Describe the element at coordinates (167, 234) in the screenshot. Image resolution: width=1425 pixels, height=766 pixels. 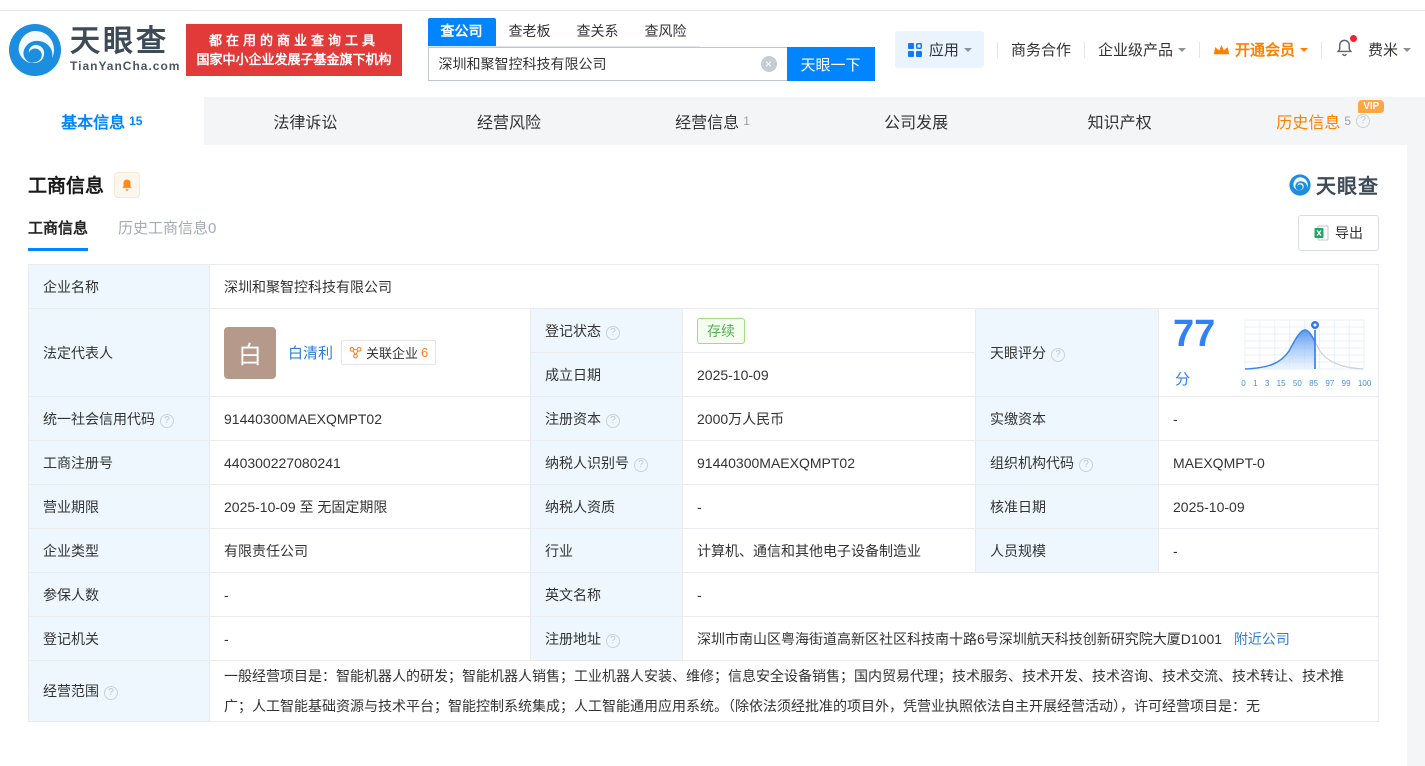
I see `registration-subtab-1: 历史工商信息0` at that location.